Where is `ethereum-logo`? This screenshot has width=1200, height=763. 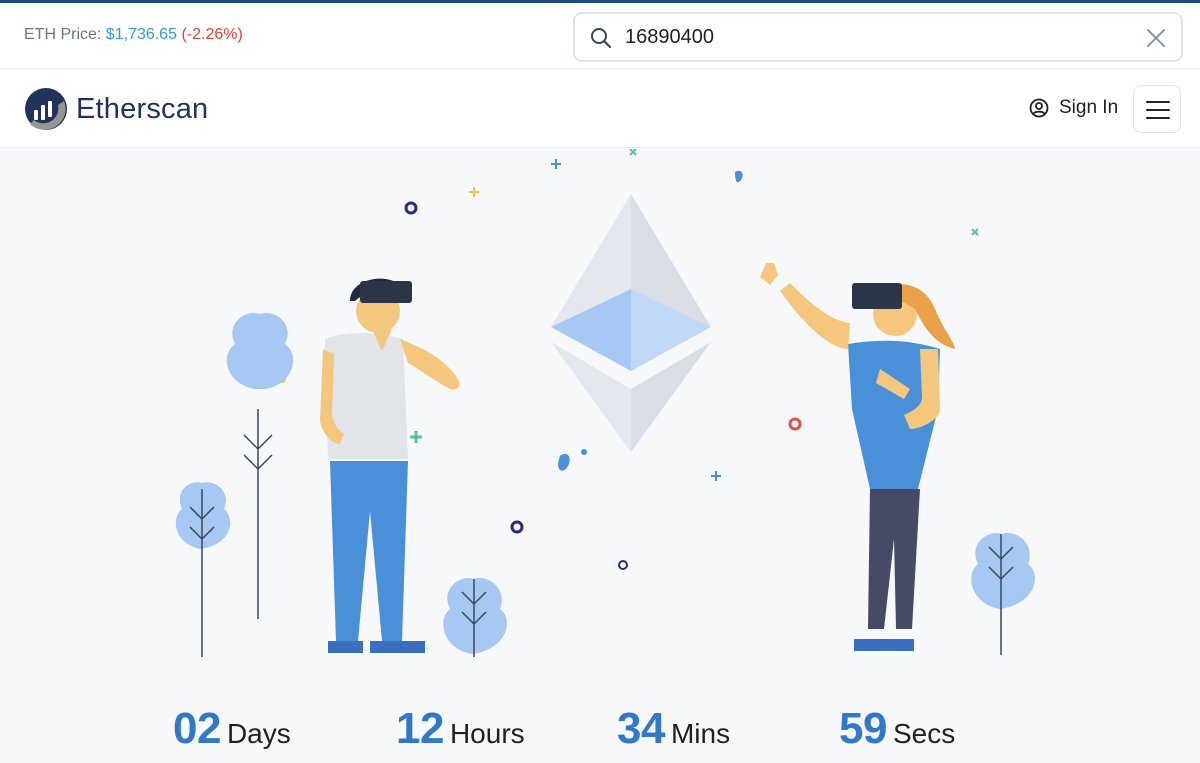
ethereum-logo is located at coordinates (631, 323).